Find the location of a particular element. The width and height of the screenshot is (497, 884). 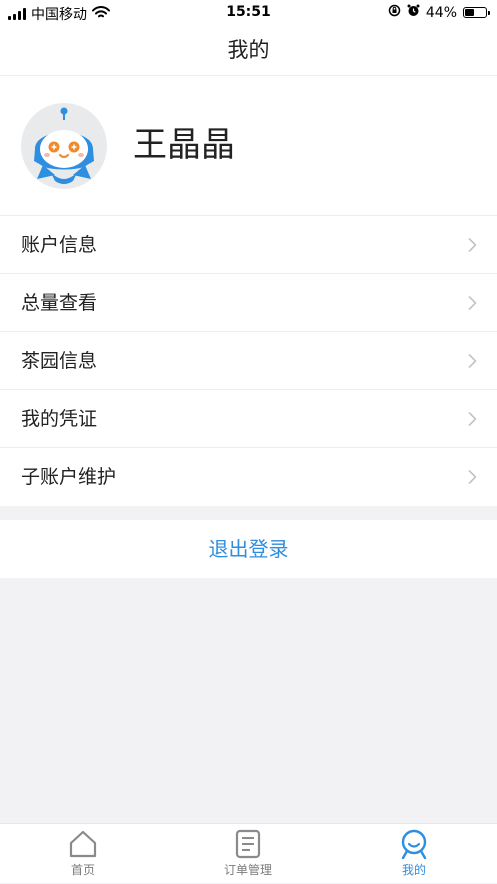

user-icon is located at coordinates (414, 844).